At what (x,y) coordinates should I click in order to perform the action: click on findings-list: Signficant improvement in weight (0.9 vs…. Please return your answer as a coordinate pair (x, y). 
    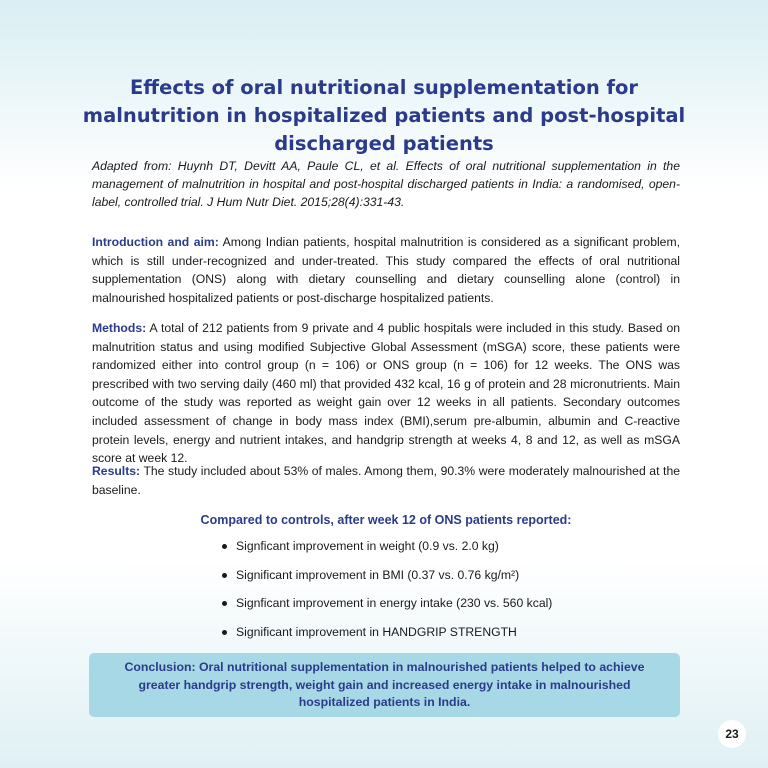
    Looking at the image, I should click on (428, 593).